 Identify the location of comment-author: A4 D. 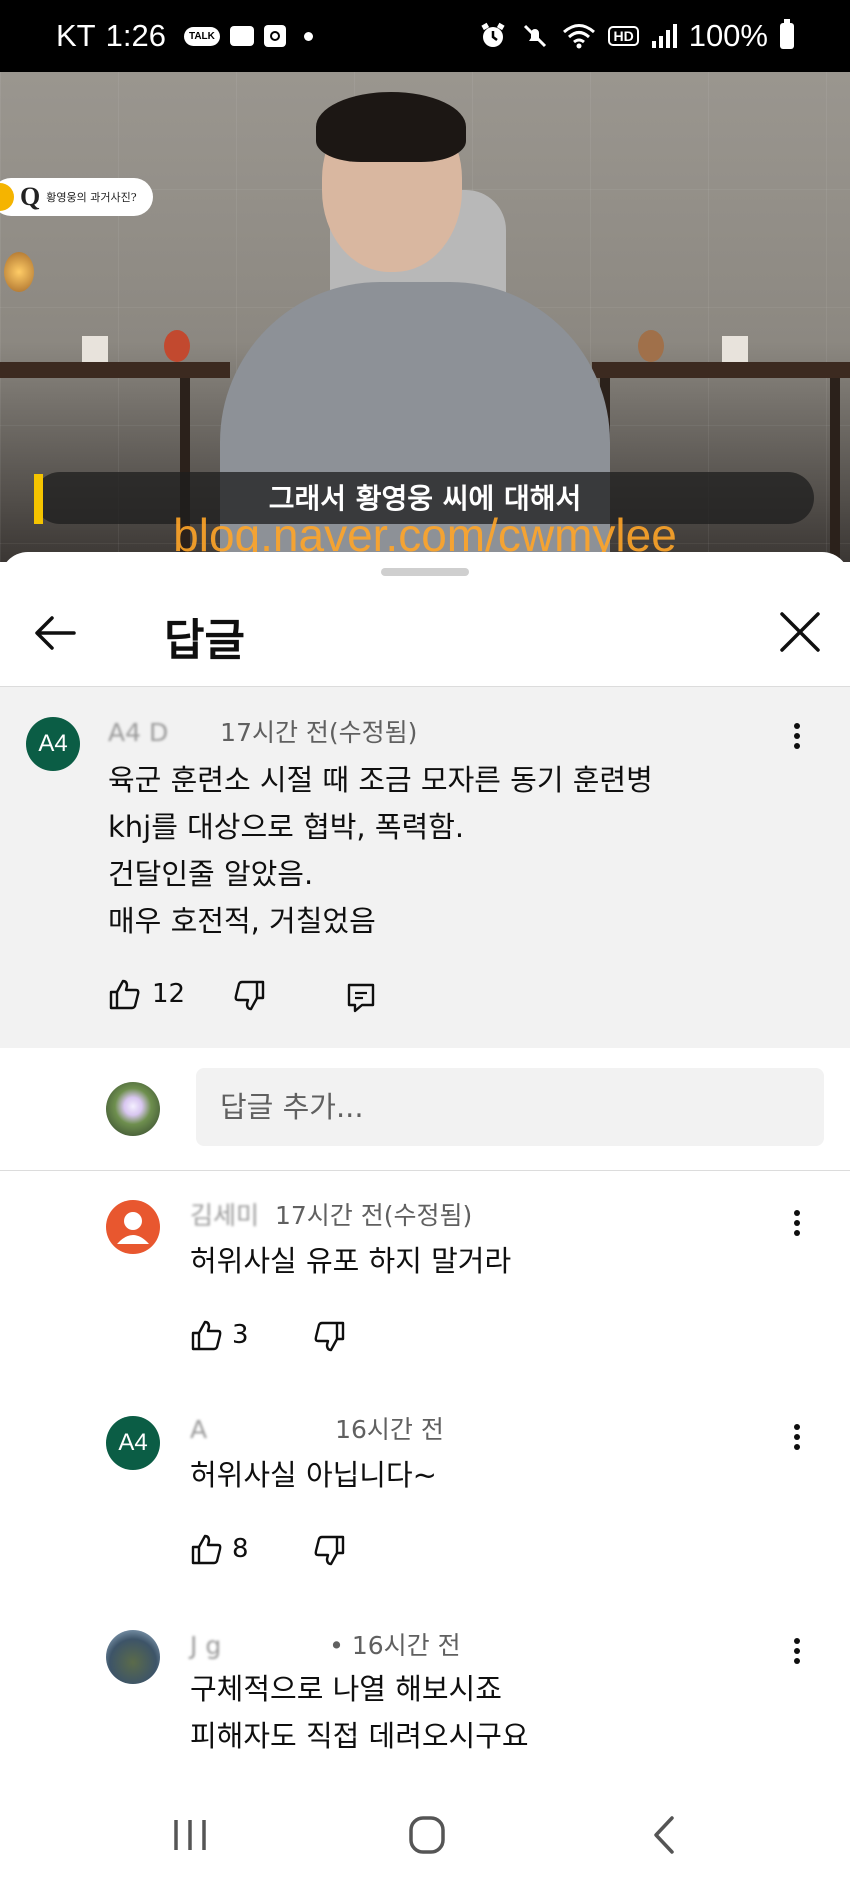
(138, 732).